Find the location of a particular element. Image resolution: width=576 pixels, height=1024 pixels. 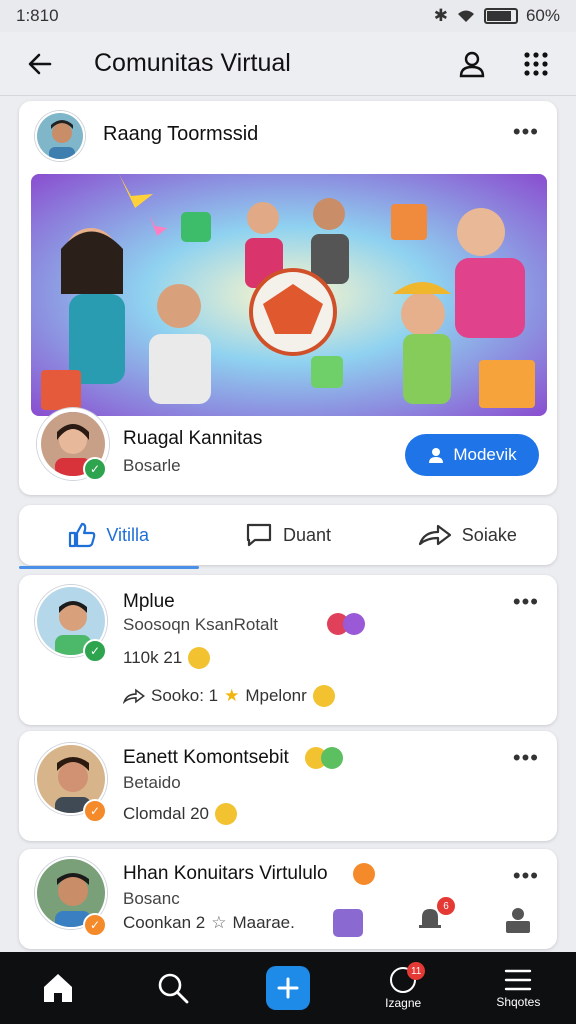

grid-dots-icon is located at coordinates (536, 63).